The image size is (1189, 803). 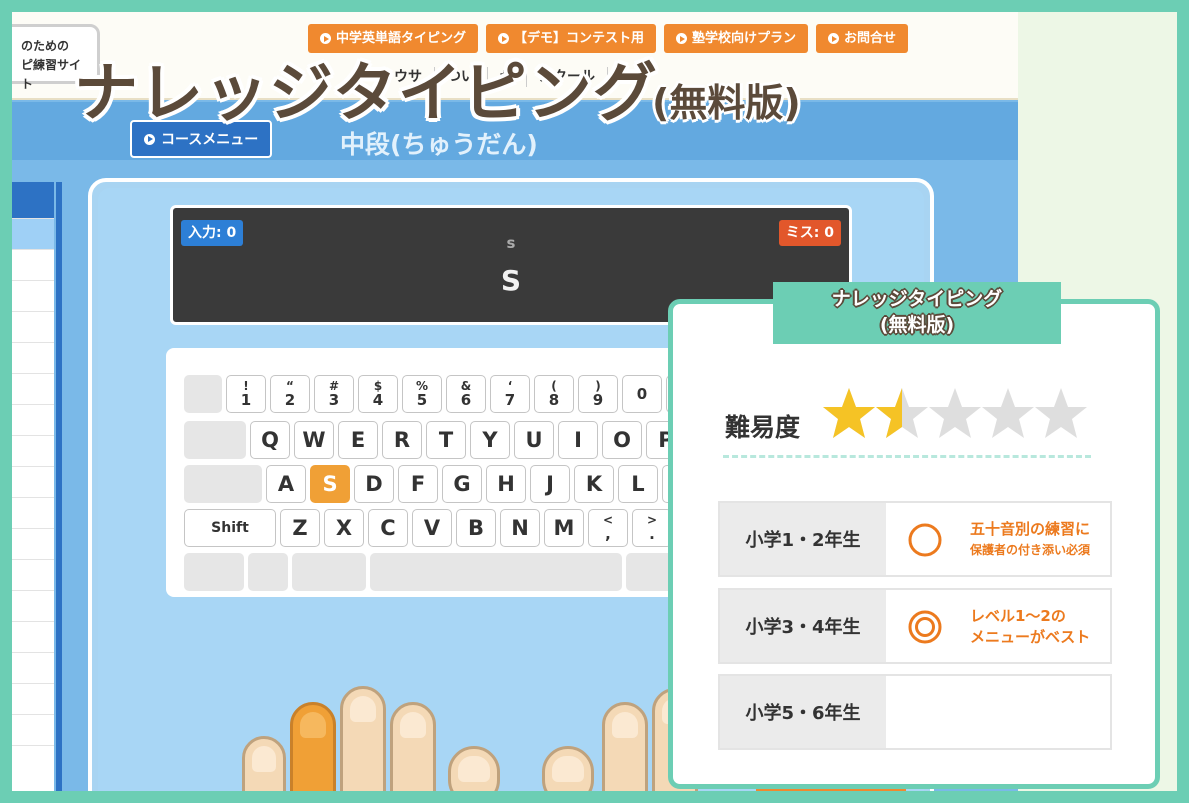 What do you see at coordinates (642, 394) in the screenshot?
I see `key-char: 0` at bounding box center [642, 394].